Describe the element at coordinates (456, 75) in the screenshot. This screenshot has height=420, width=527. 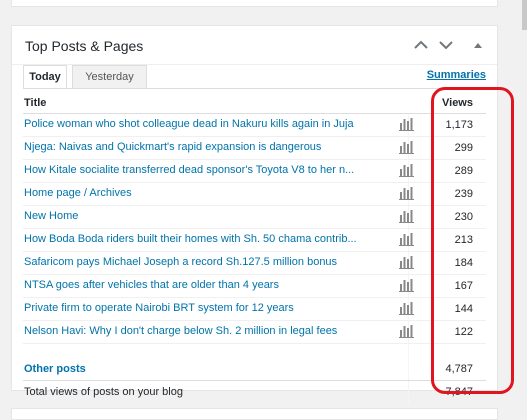
I see `summaries-link: Summaries` at that location.